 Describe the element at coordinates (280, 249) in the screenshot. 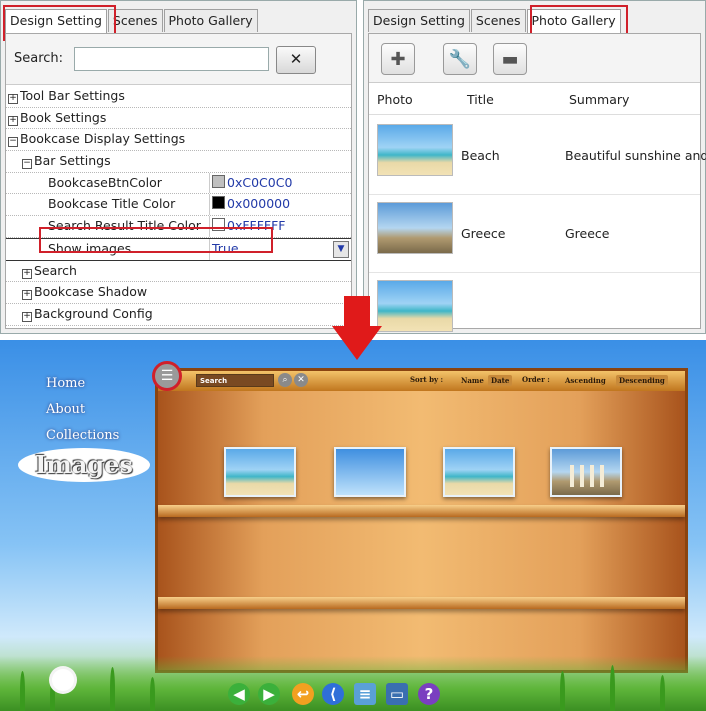

I see `property-value: True ▼` at that location.